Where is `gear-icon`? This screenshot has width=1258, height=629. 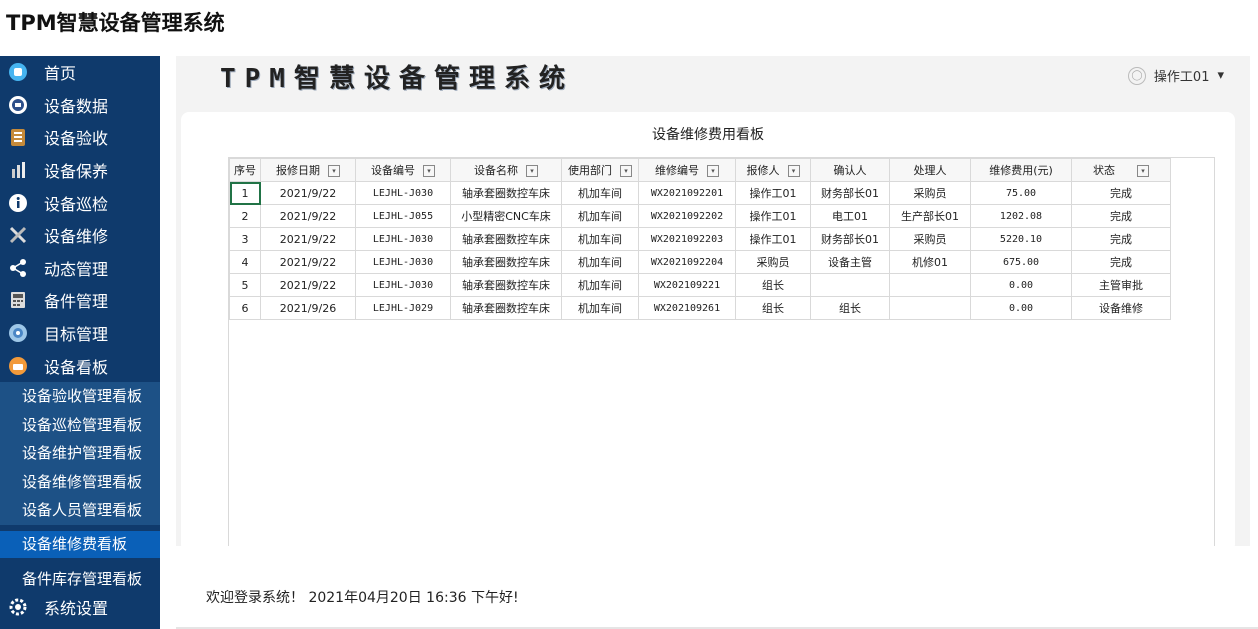 gear-icon is located at coordinates (18, 607).